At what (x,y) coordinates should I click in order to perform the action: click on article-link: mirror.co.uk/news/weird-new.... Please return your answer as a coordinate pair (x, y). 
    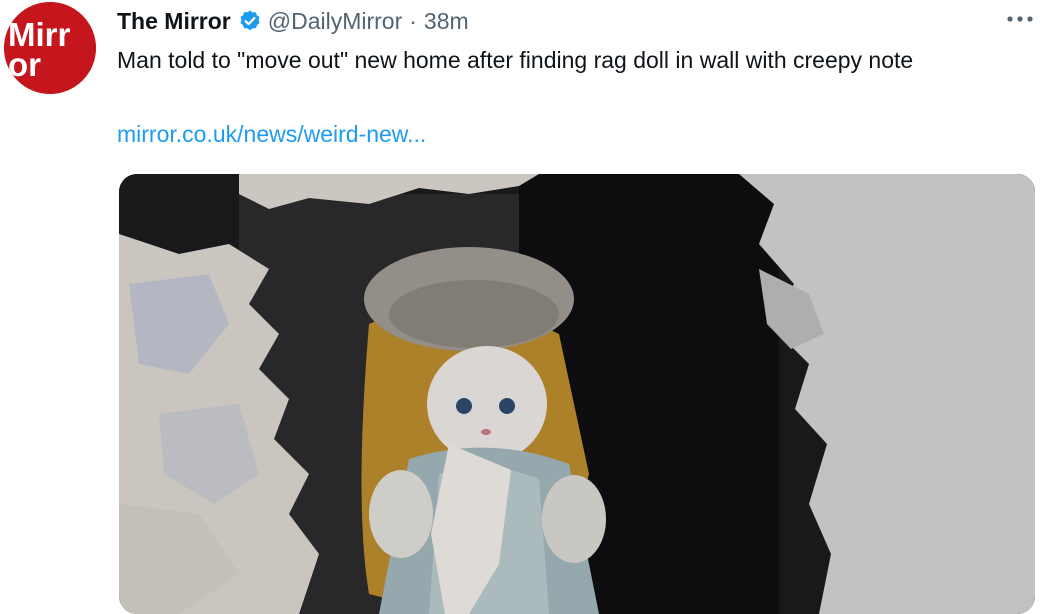
    Looking at the image, I should click on (271, 134).